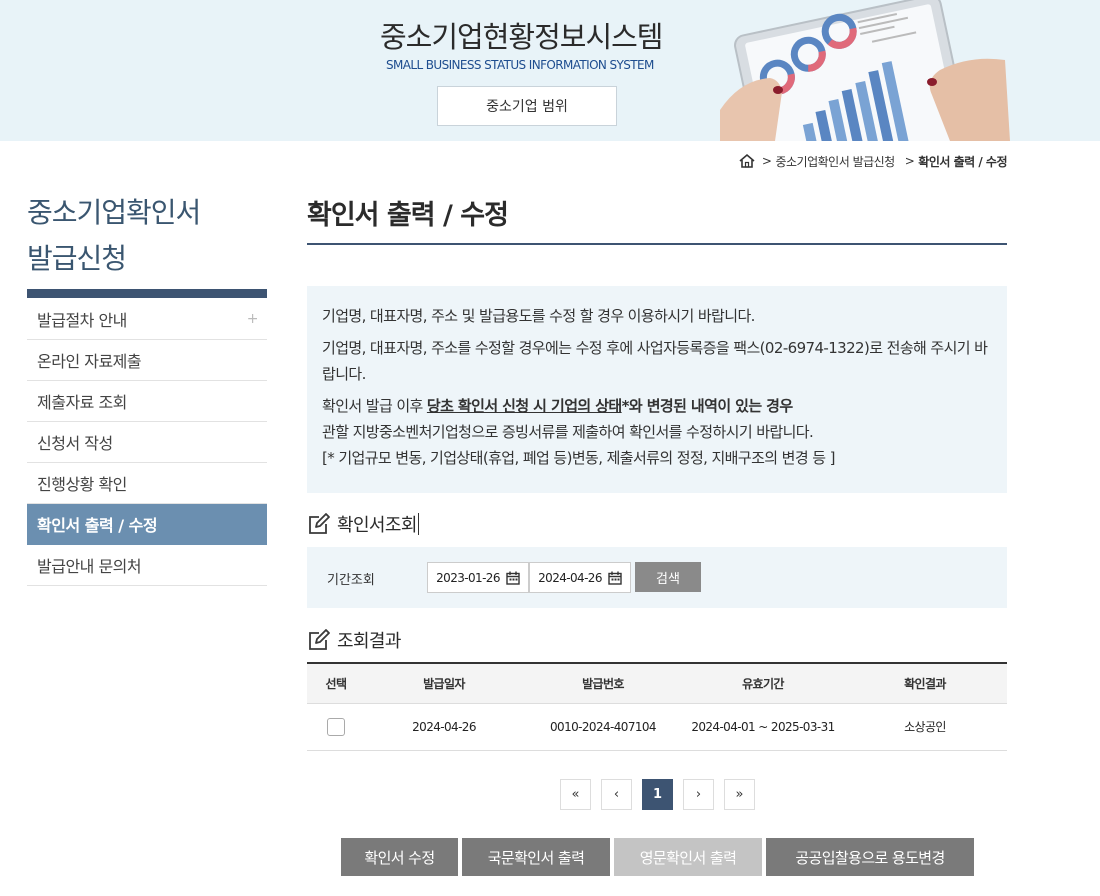  Describe the element at coordinates (478, 577) in the screenshot. I see `date-from-input: 2023-01-26` at that location.